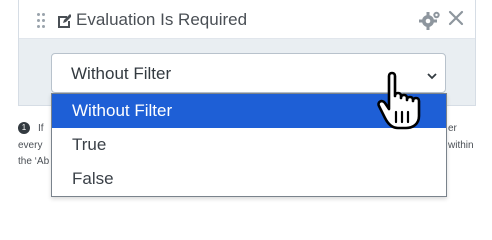  Describe the element at coordinates (430, 20) in the screenshot. I see `gear-icon` at that location.